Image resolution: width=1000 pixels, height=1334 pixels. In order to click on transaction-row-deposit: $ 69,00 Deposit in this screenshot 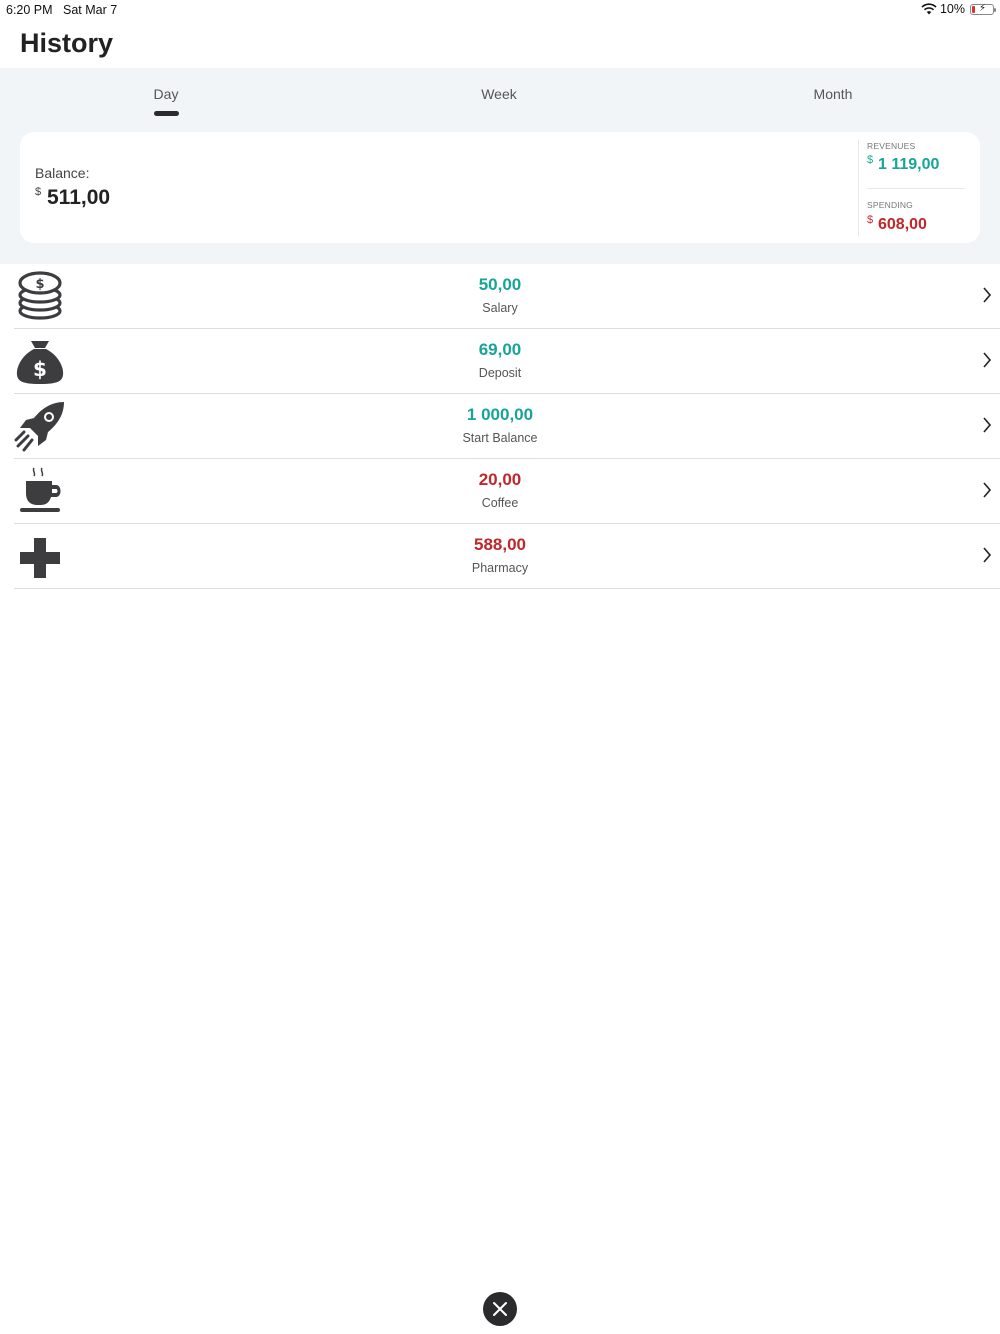, I will do `click(507, 361)`.